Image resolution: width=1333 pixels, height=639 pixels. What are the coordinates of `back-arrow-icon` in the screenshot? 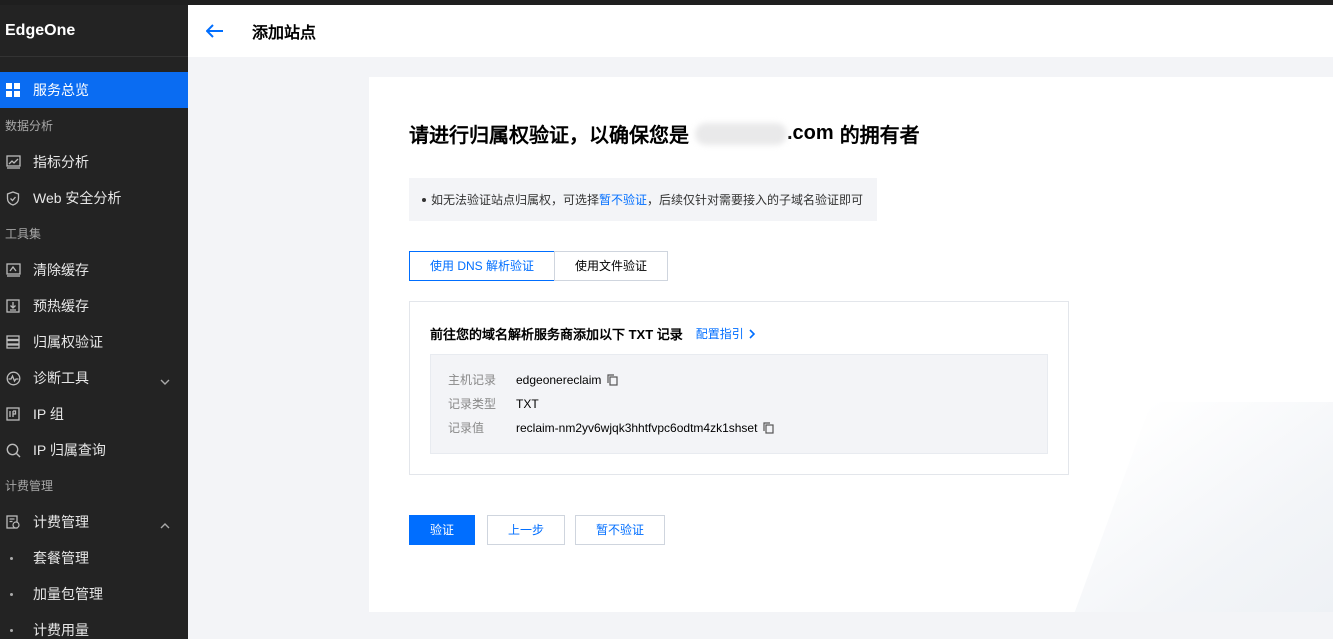 It's located at (216, 31).